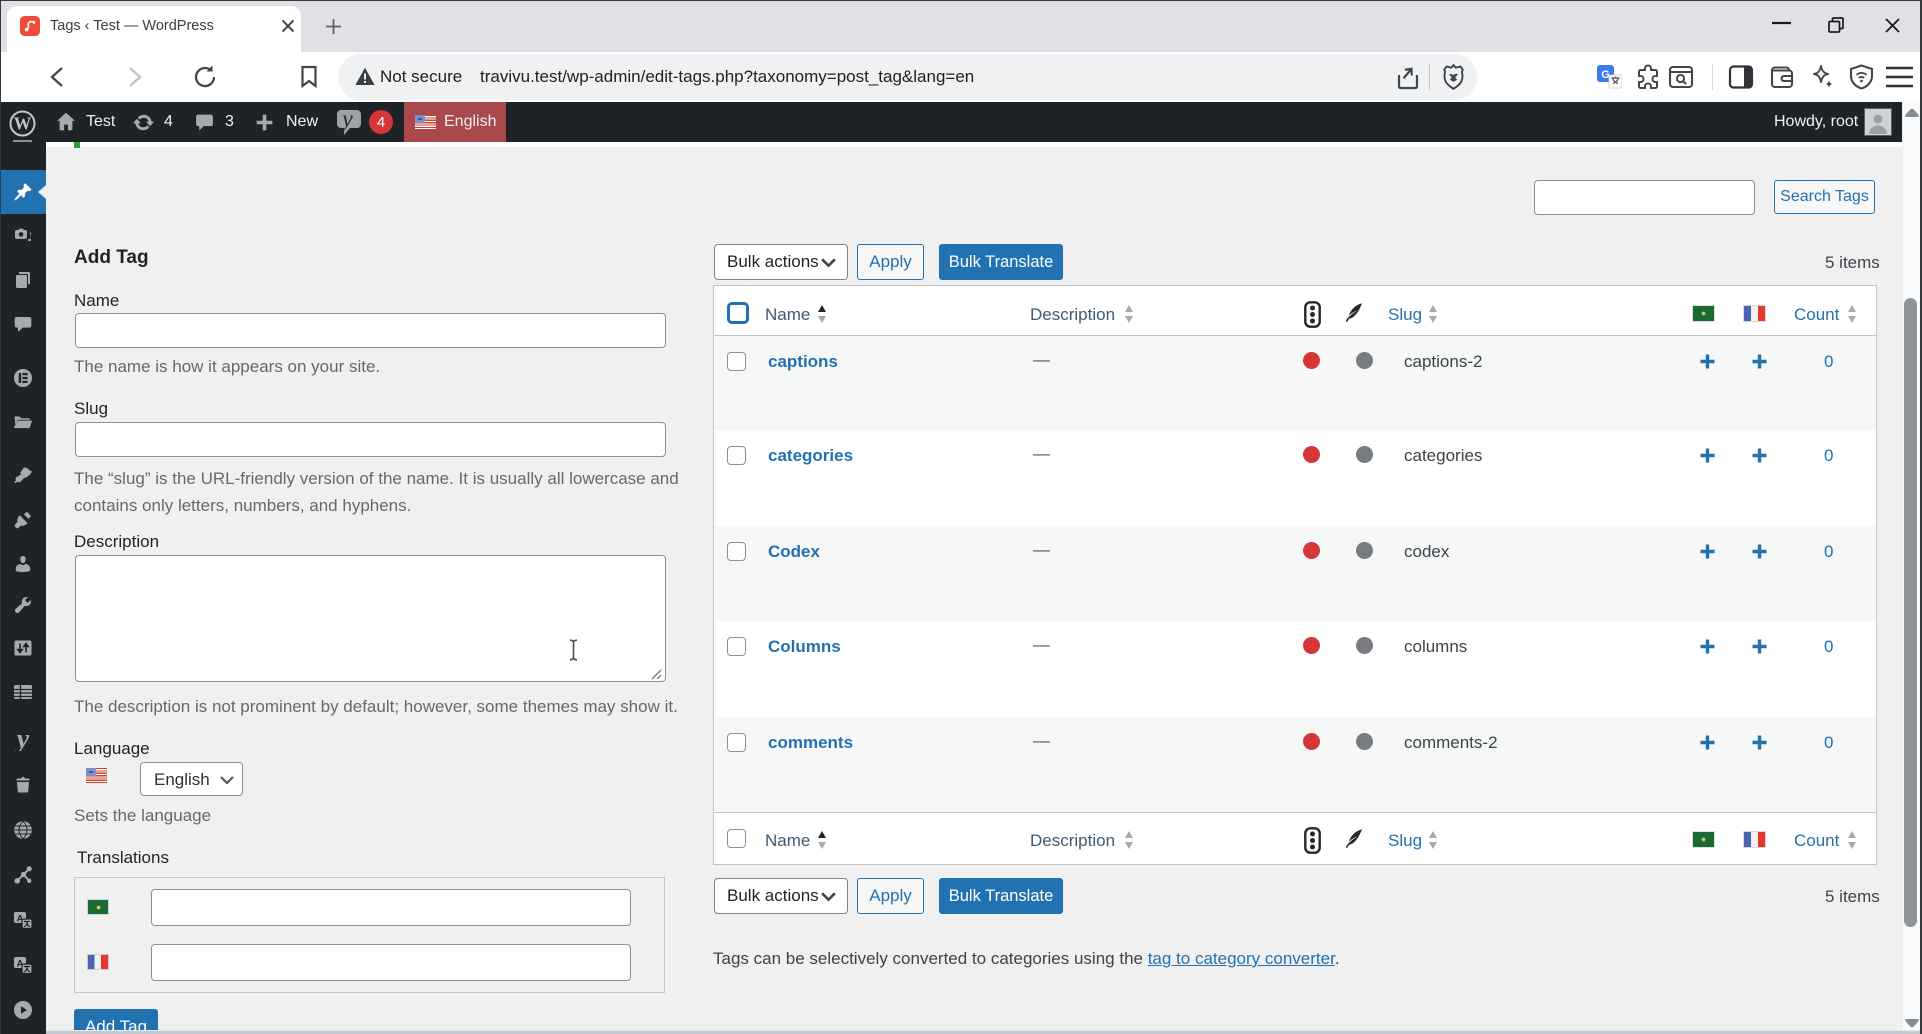  What do you see at coordinates (1605, 75) in the screenshot?
I see `svg-text: G` at bounding box center [1605, 75].